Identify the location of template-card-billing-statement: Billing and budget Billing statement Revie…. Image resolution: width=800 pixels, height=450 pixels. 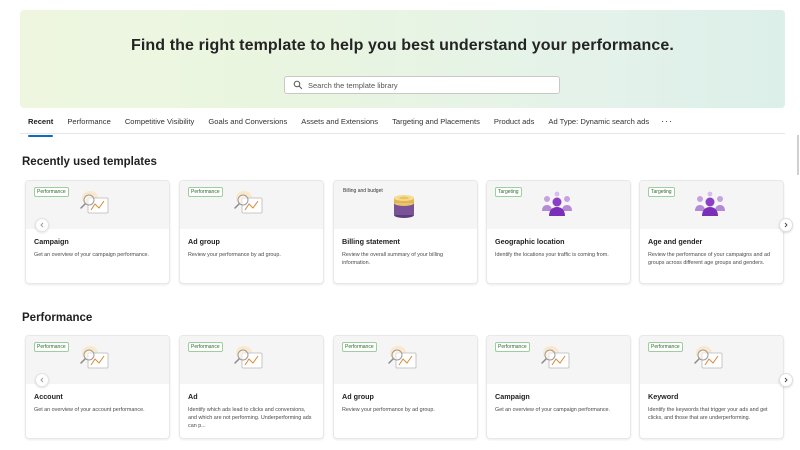
(405, 232).